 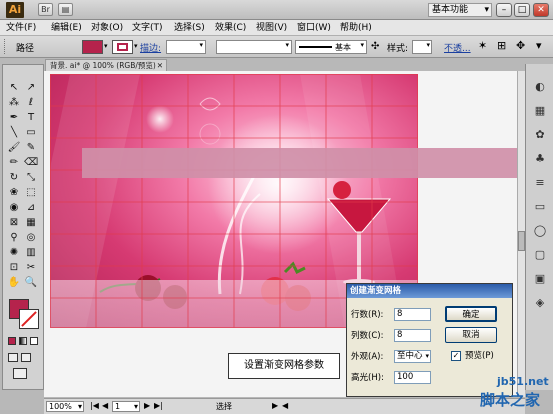 What do you see at coordinates (501, 45) in the screenshot?
I see `align-icon: ⊞` at bounding box center [501, 45].